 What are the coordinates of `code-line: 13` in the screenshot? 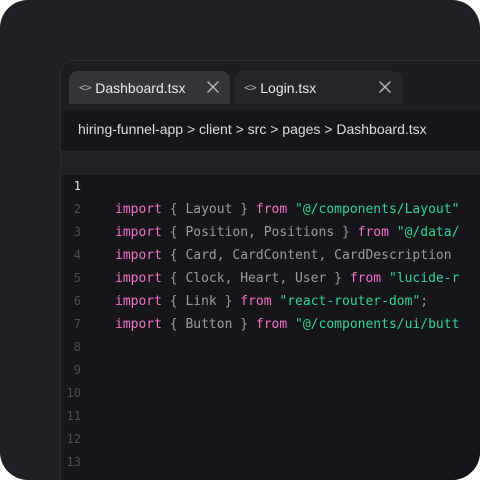 It's located at (270, 448).